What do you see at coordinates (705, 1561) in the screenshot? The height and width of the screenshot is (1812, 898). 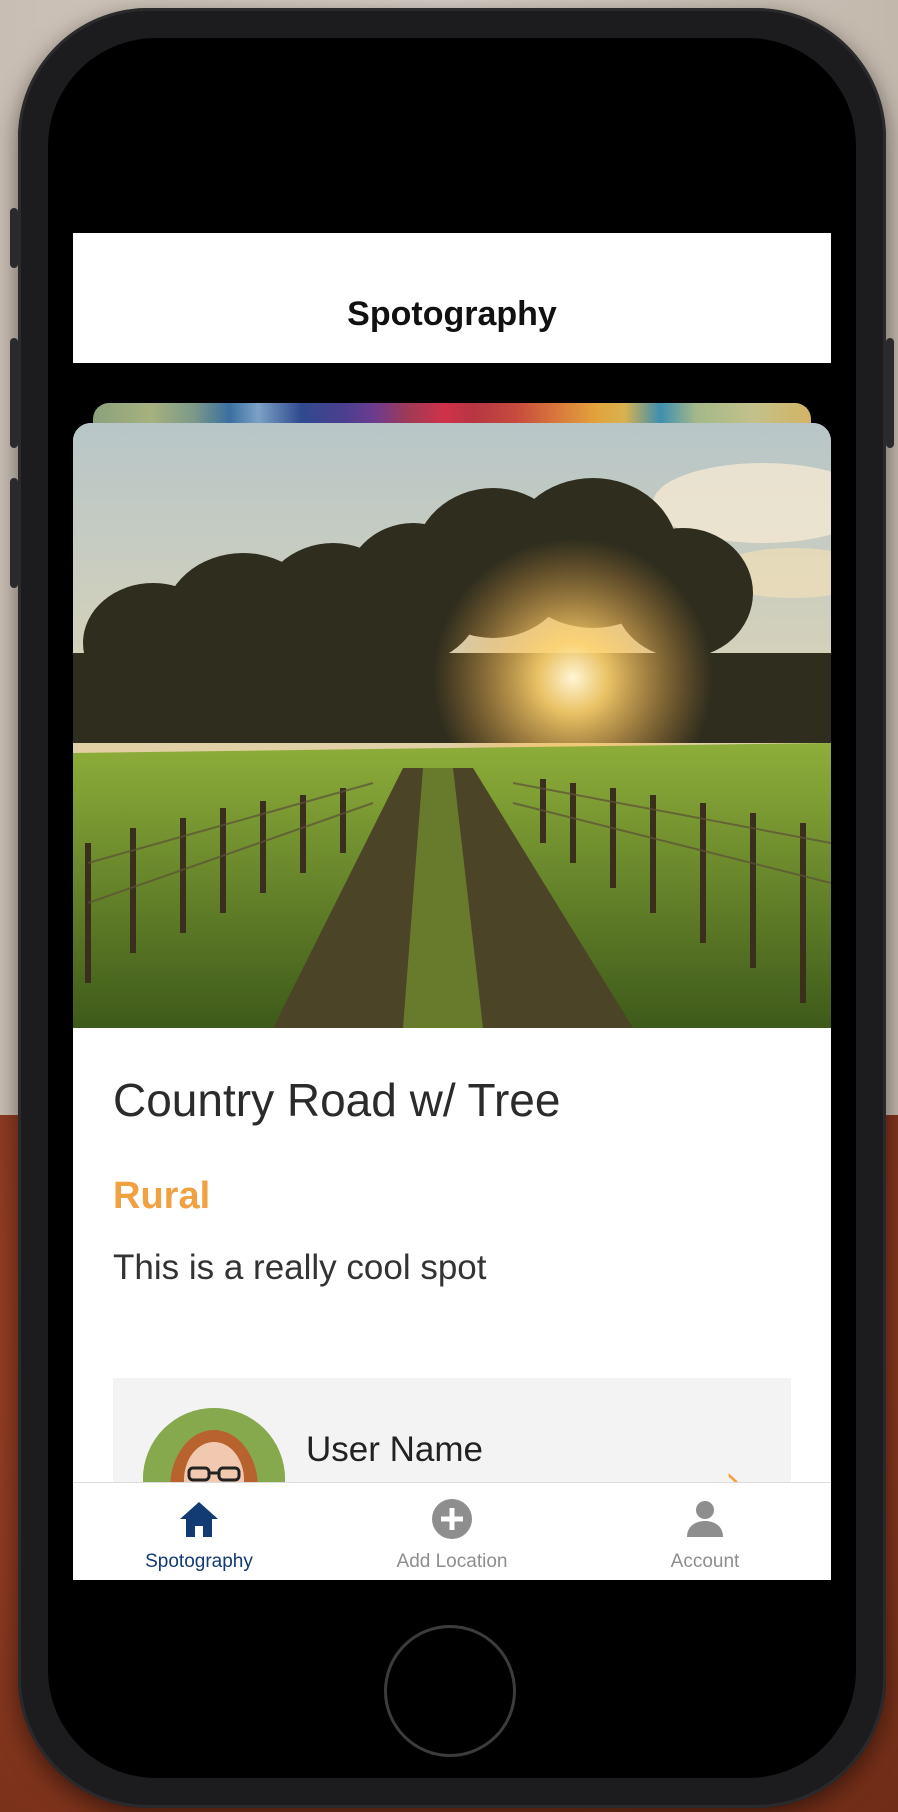 I see `tab-label: Account` at bounding box center [705, 1561].